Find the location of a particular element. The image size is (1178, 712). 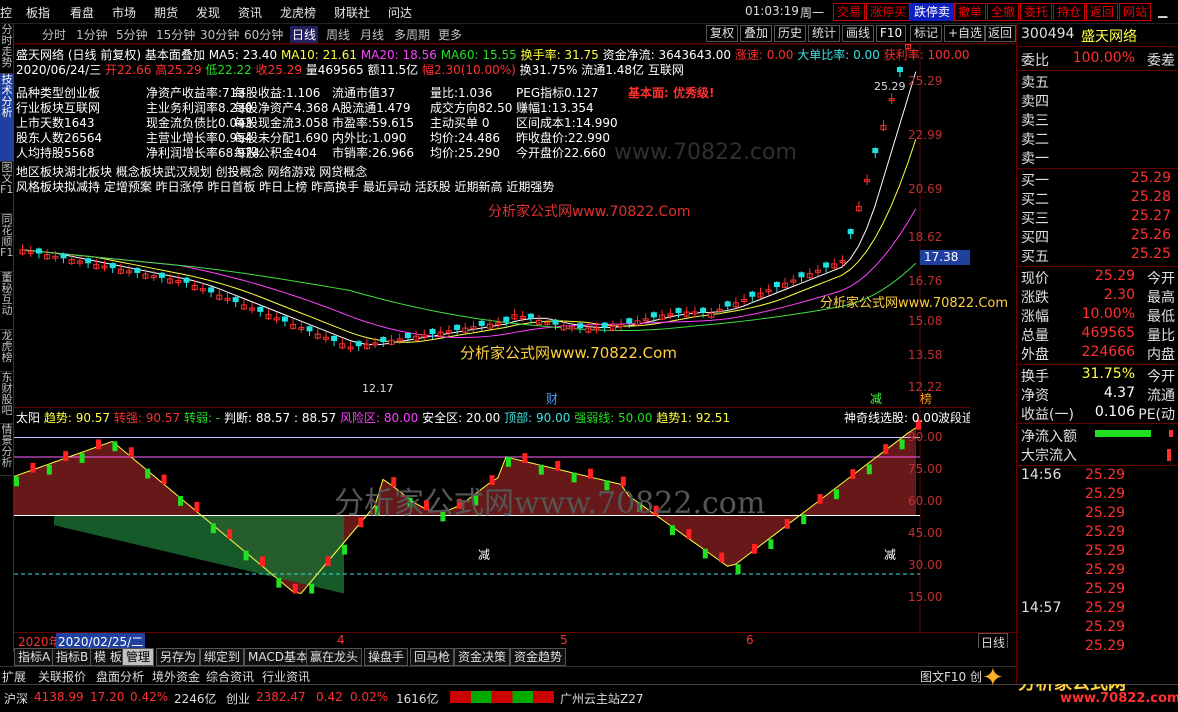

tab-period: 分时 is located at coordinates (54, 34).